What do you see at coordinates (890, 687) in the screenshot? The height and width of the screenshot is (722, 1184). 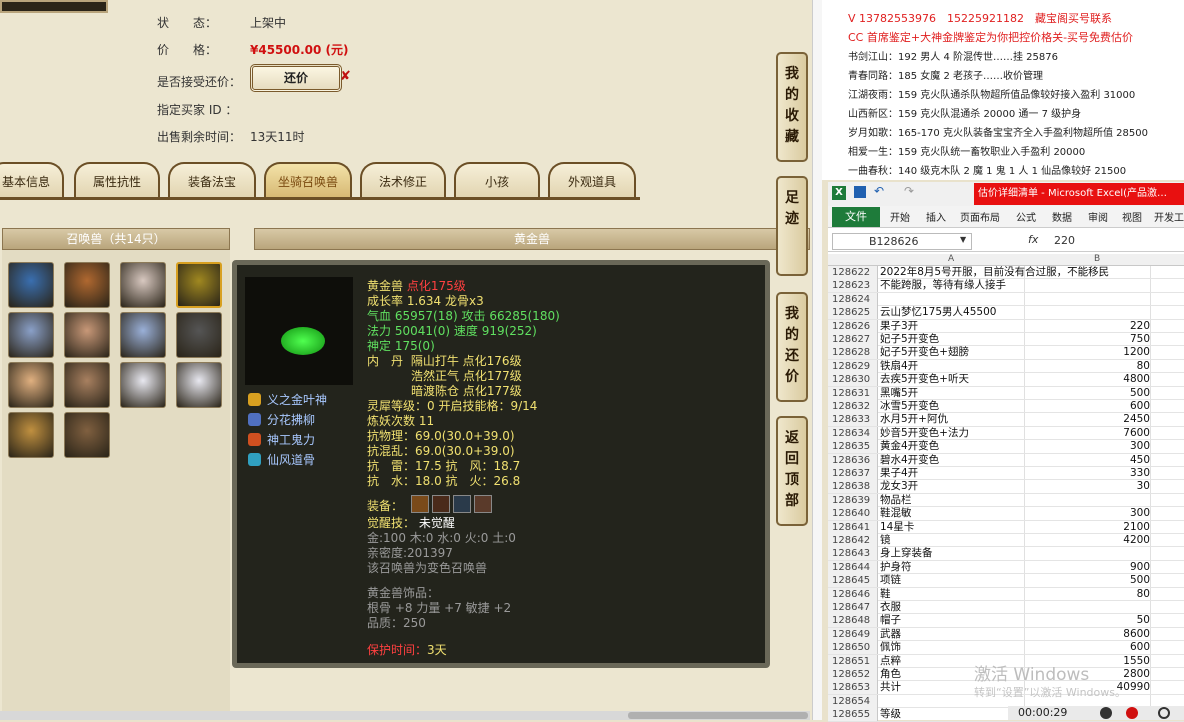 I see `cell-a: 共计` at bounding box center [890, 687].